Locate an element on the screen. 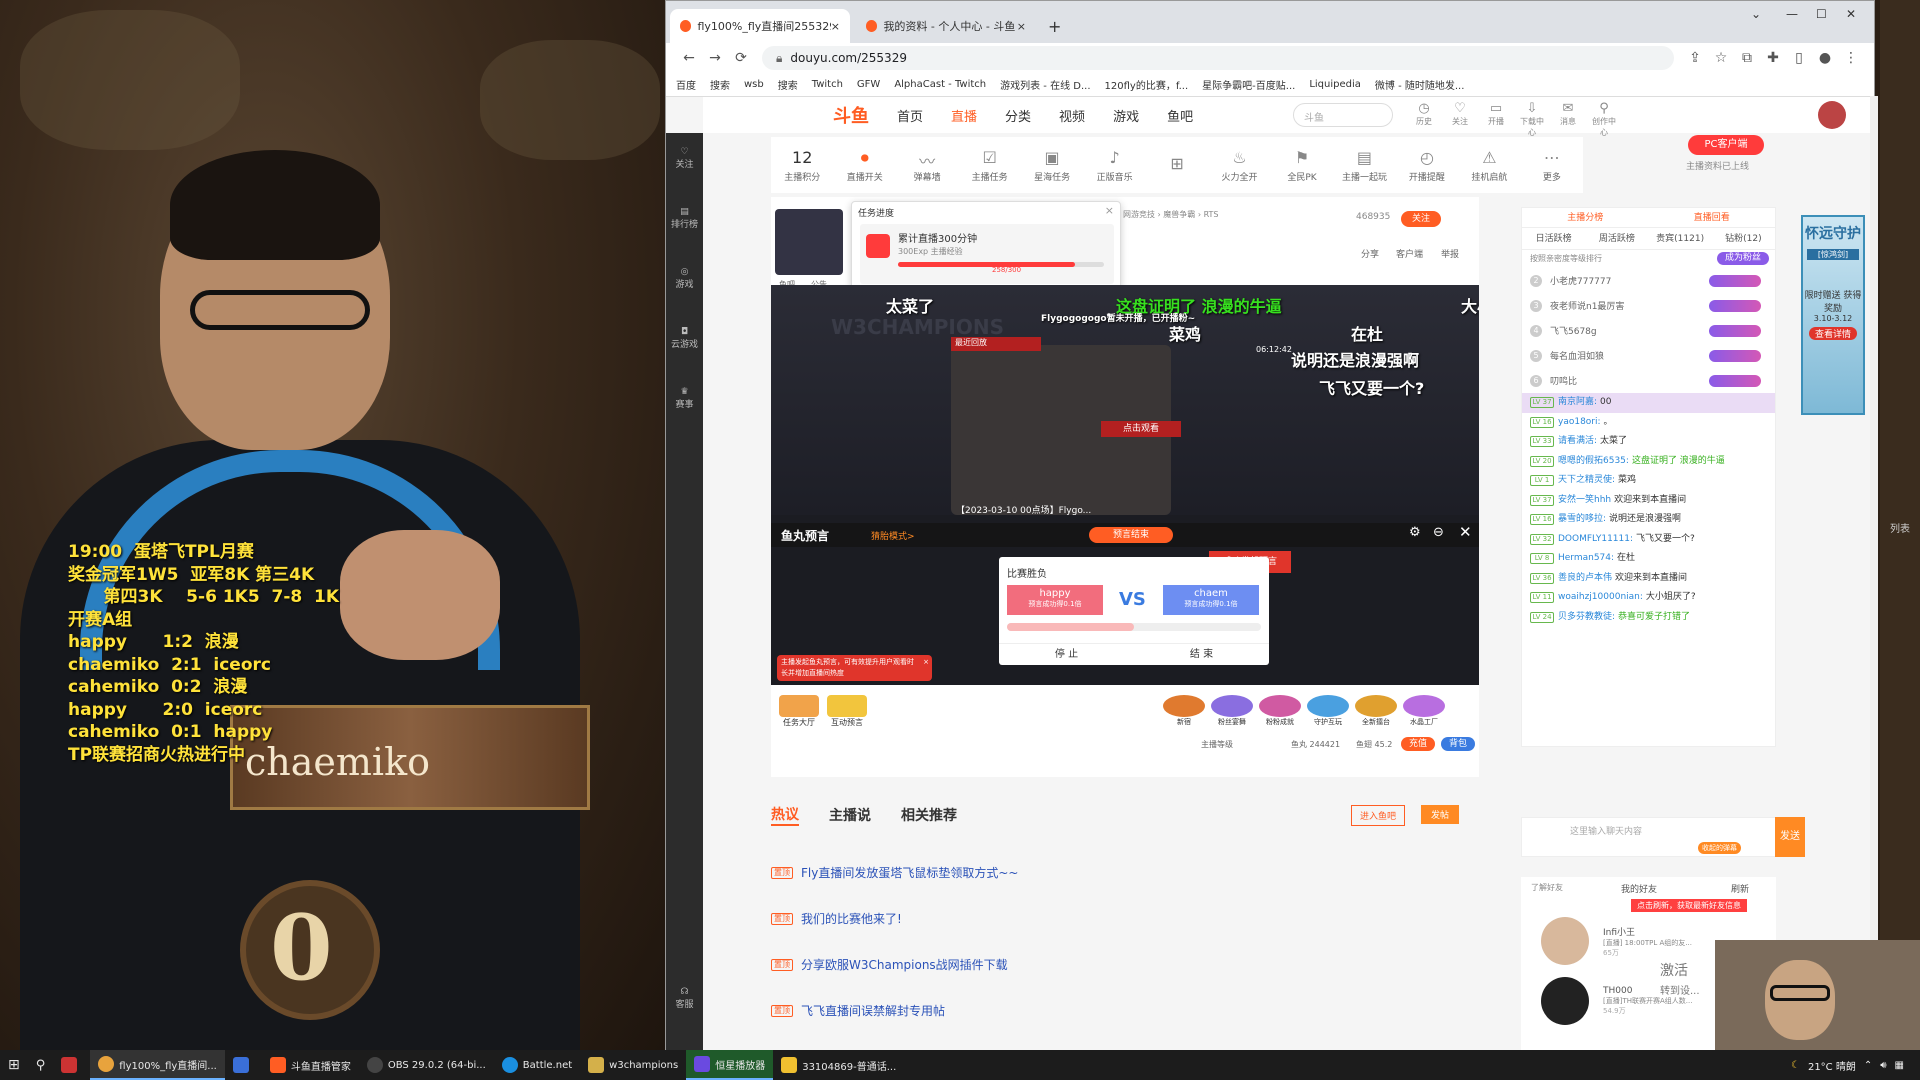 The width and height of the screenshot is (1920, 1080). douyu-logo: 斗鱼 is located at coordinates (851, 115).